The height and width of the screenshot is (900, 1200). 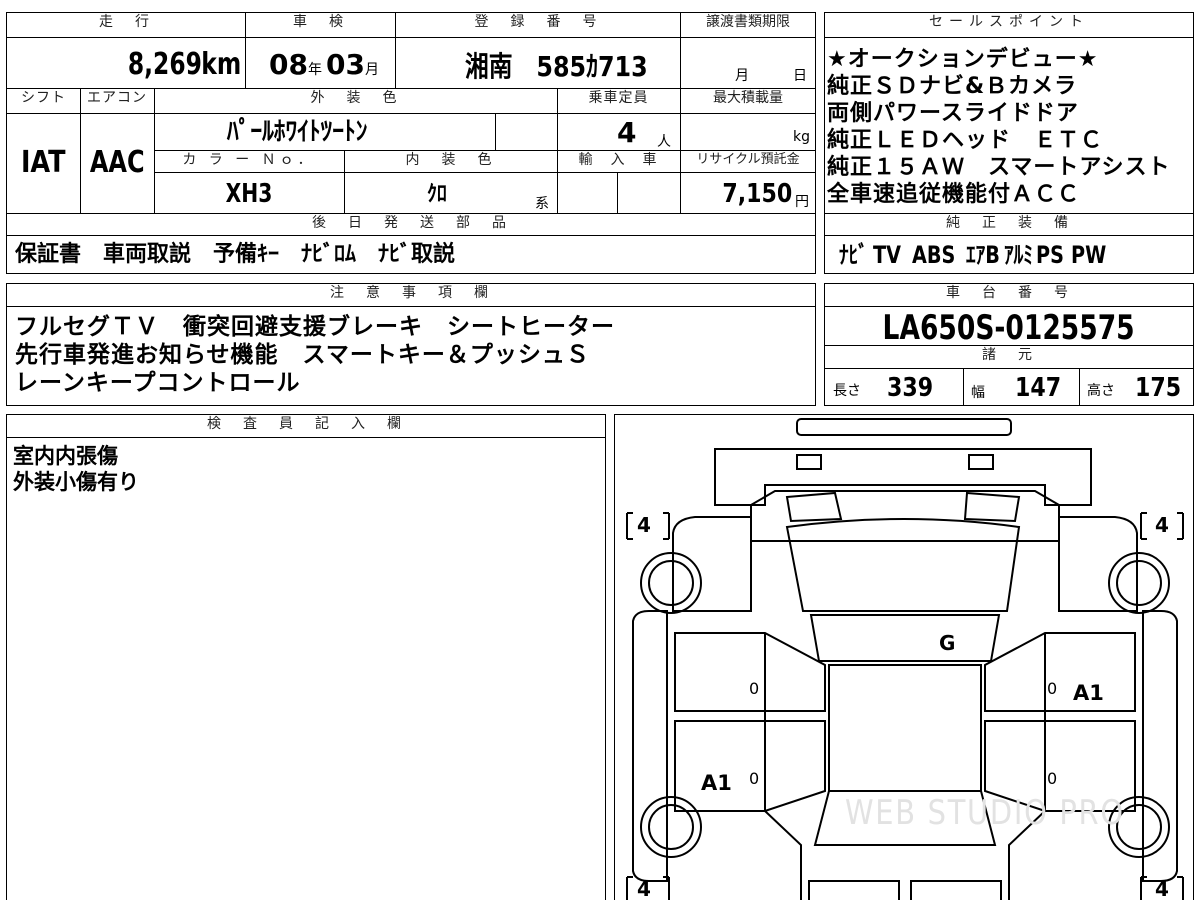 I want to click on tire-rear-left: 4, so click(x=644, y=888).